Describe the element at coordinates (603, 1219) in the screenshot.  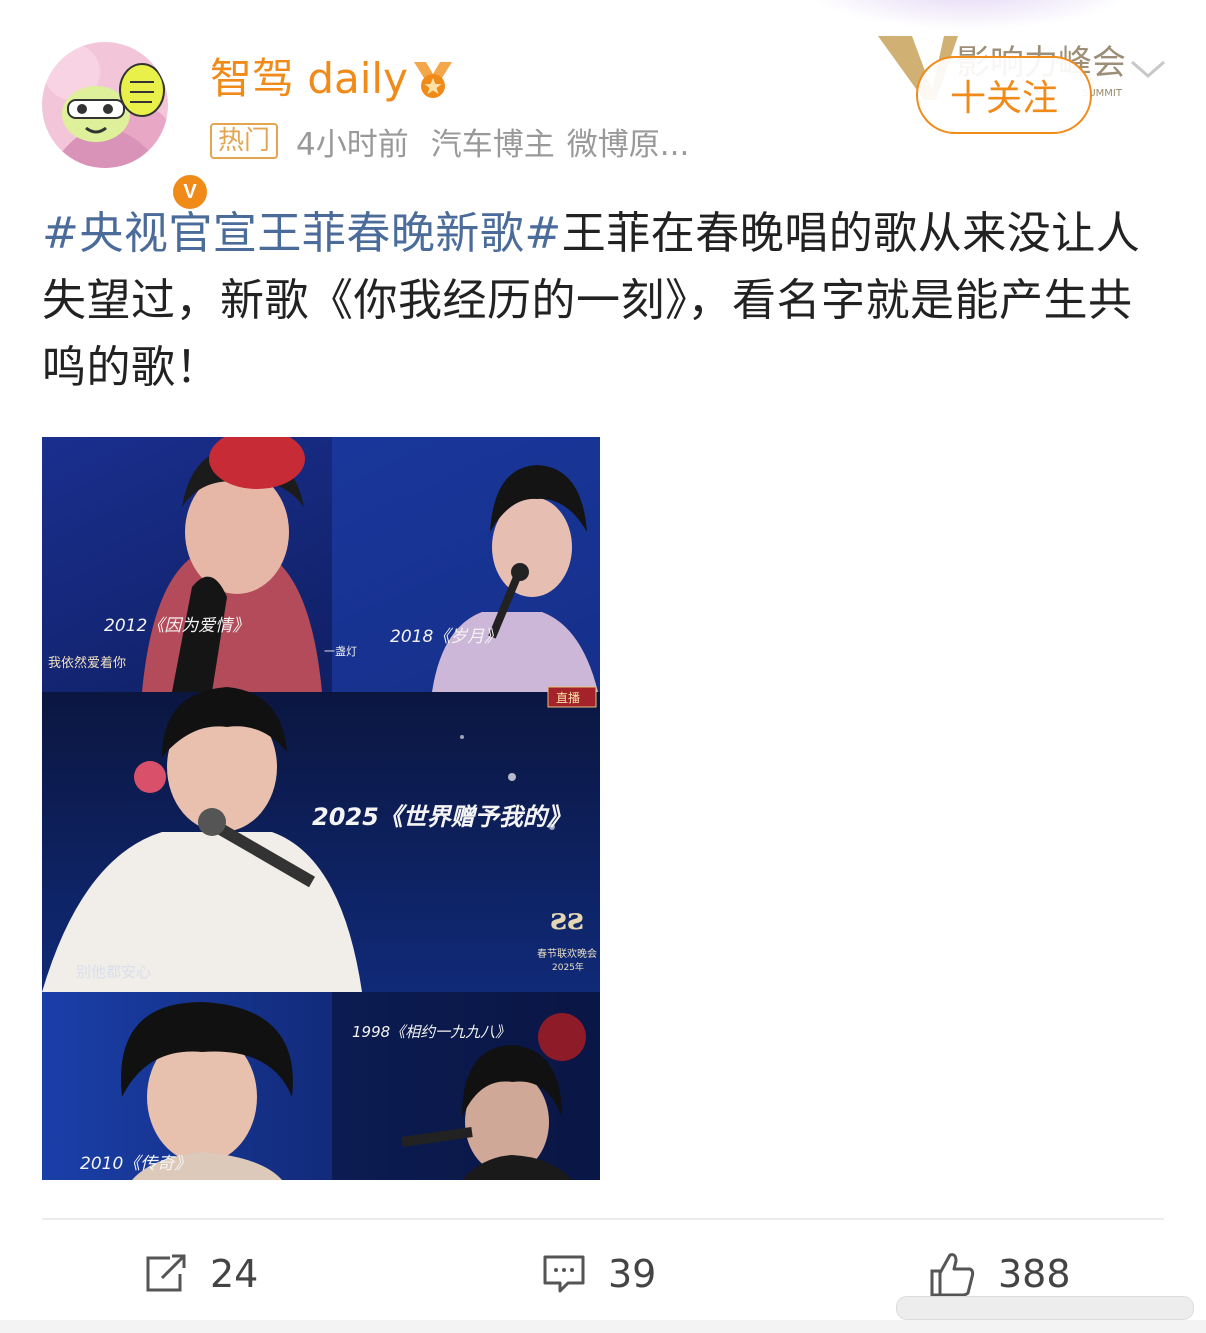
I see `divider` at that location.